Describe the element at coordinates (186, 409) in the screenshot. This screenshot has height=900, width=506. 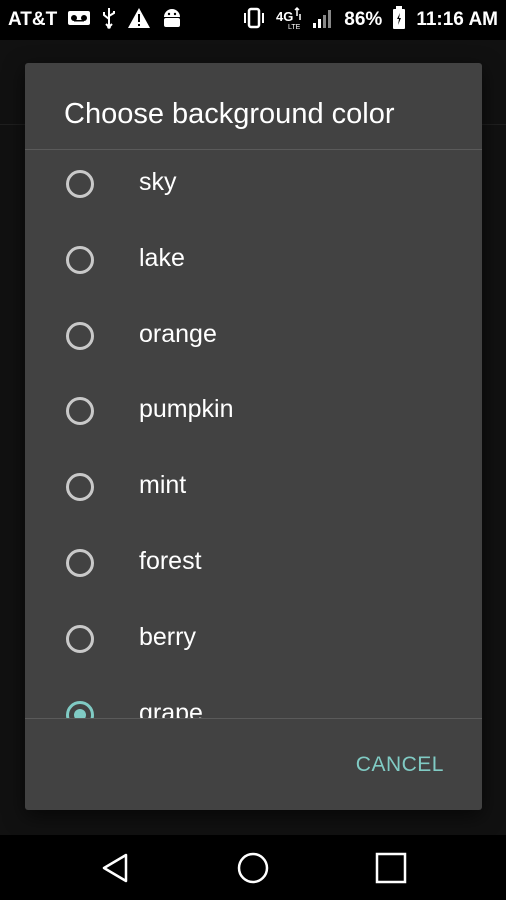
I see `option-label: pumpkin` at that location.